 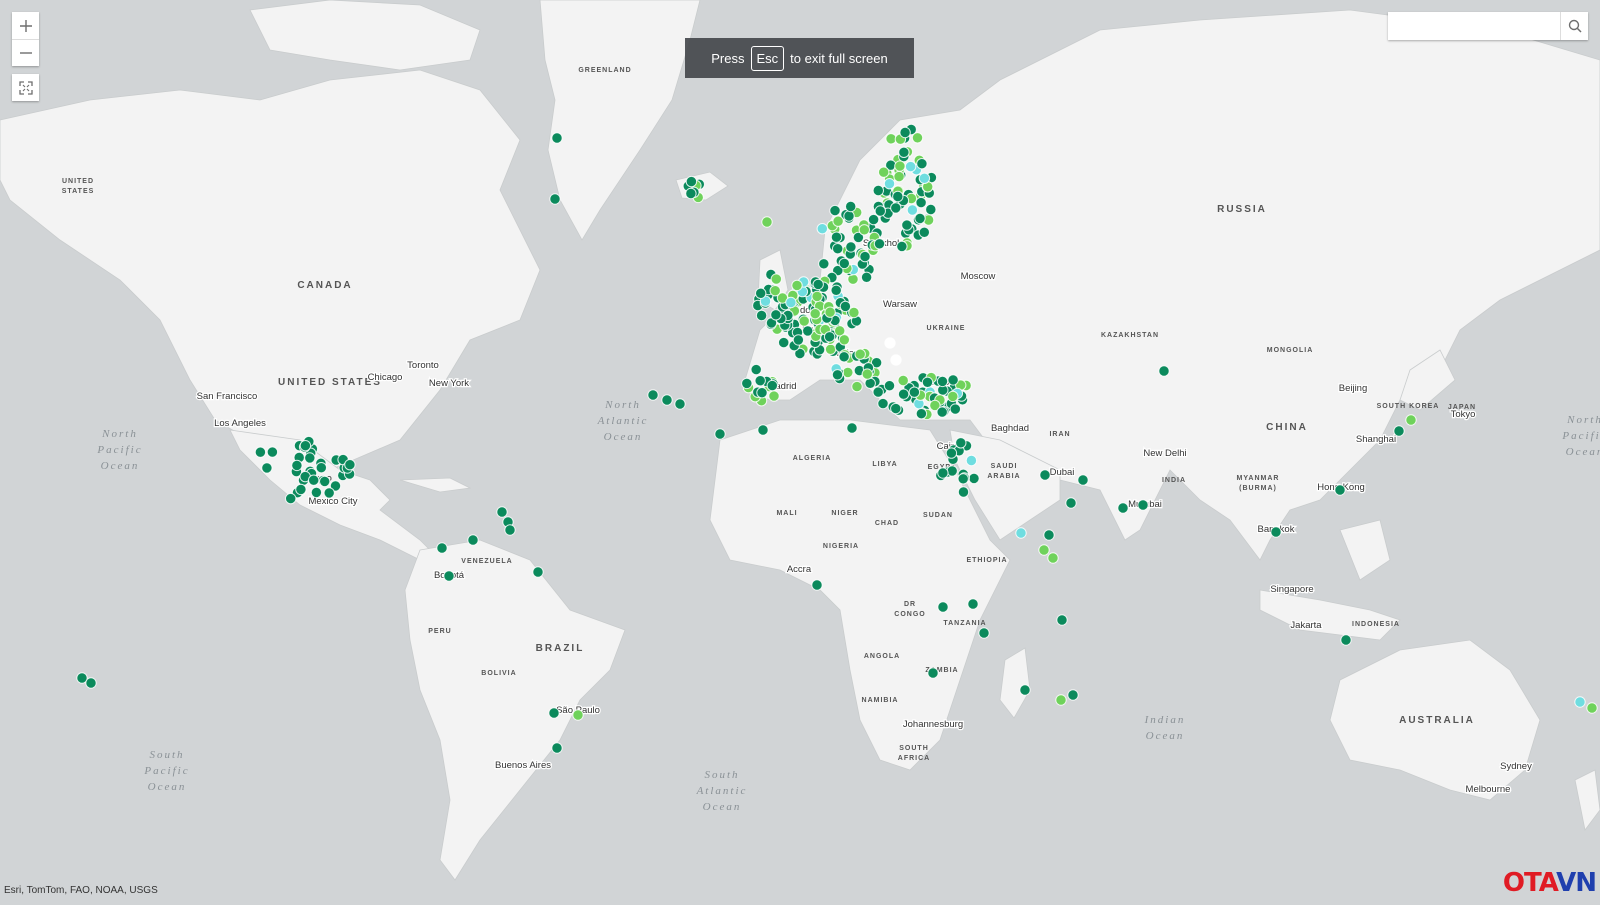 I want to click on search-button, so click(x=1574, y=26).